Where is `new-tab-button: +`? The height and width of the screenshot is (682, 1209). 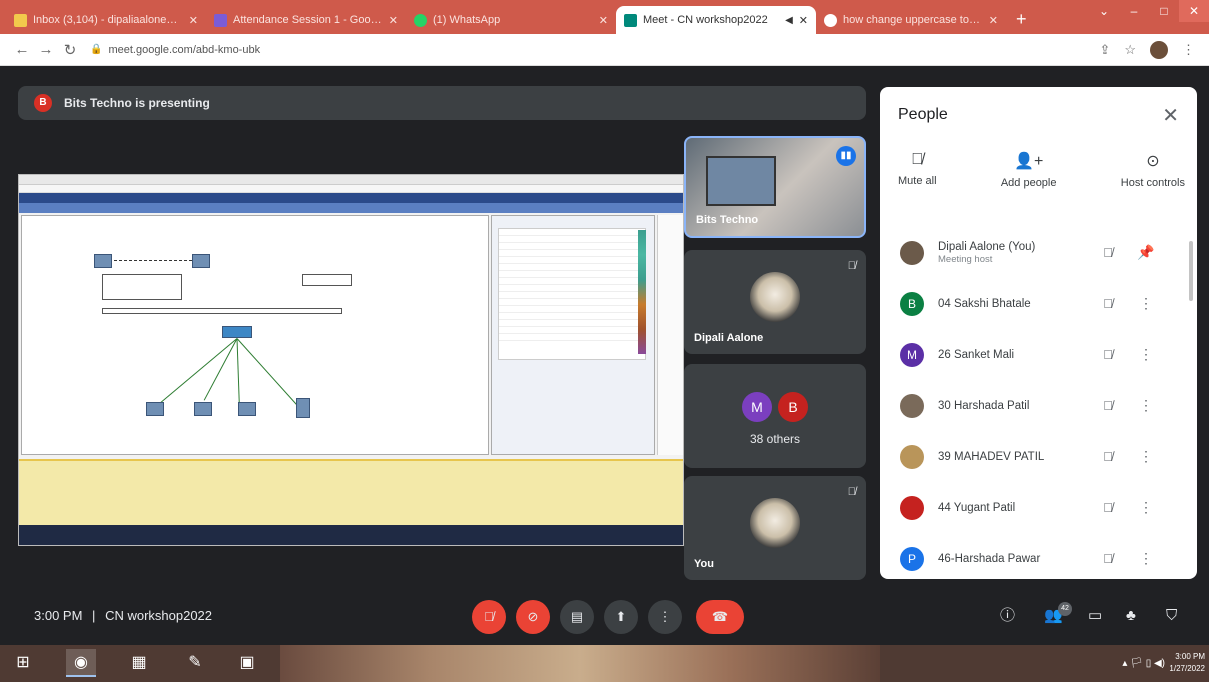
new-tab-button: + is located at coordinates (1021, 20).